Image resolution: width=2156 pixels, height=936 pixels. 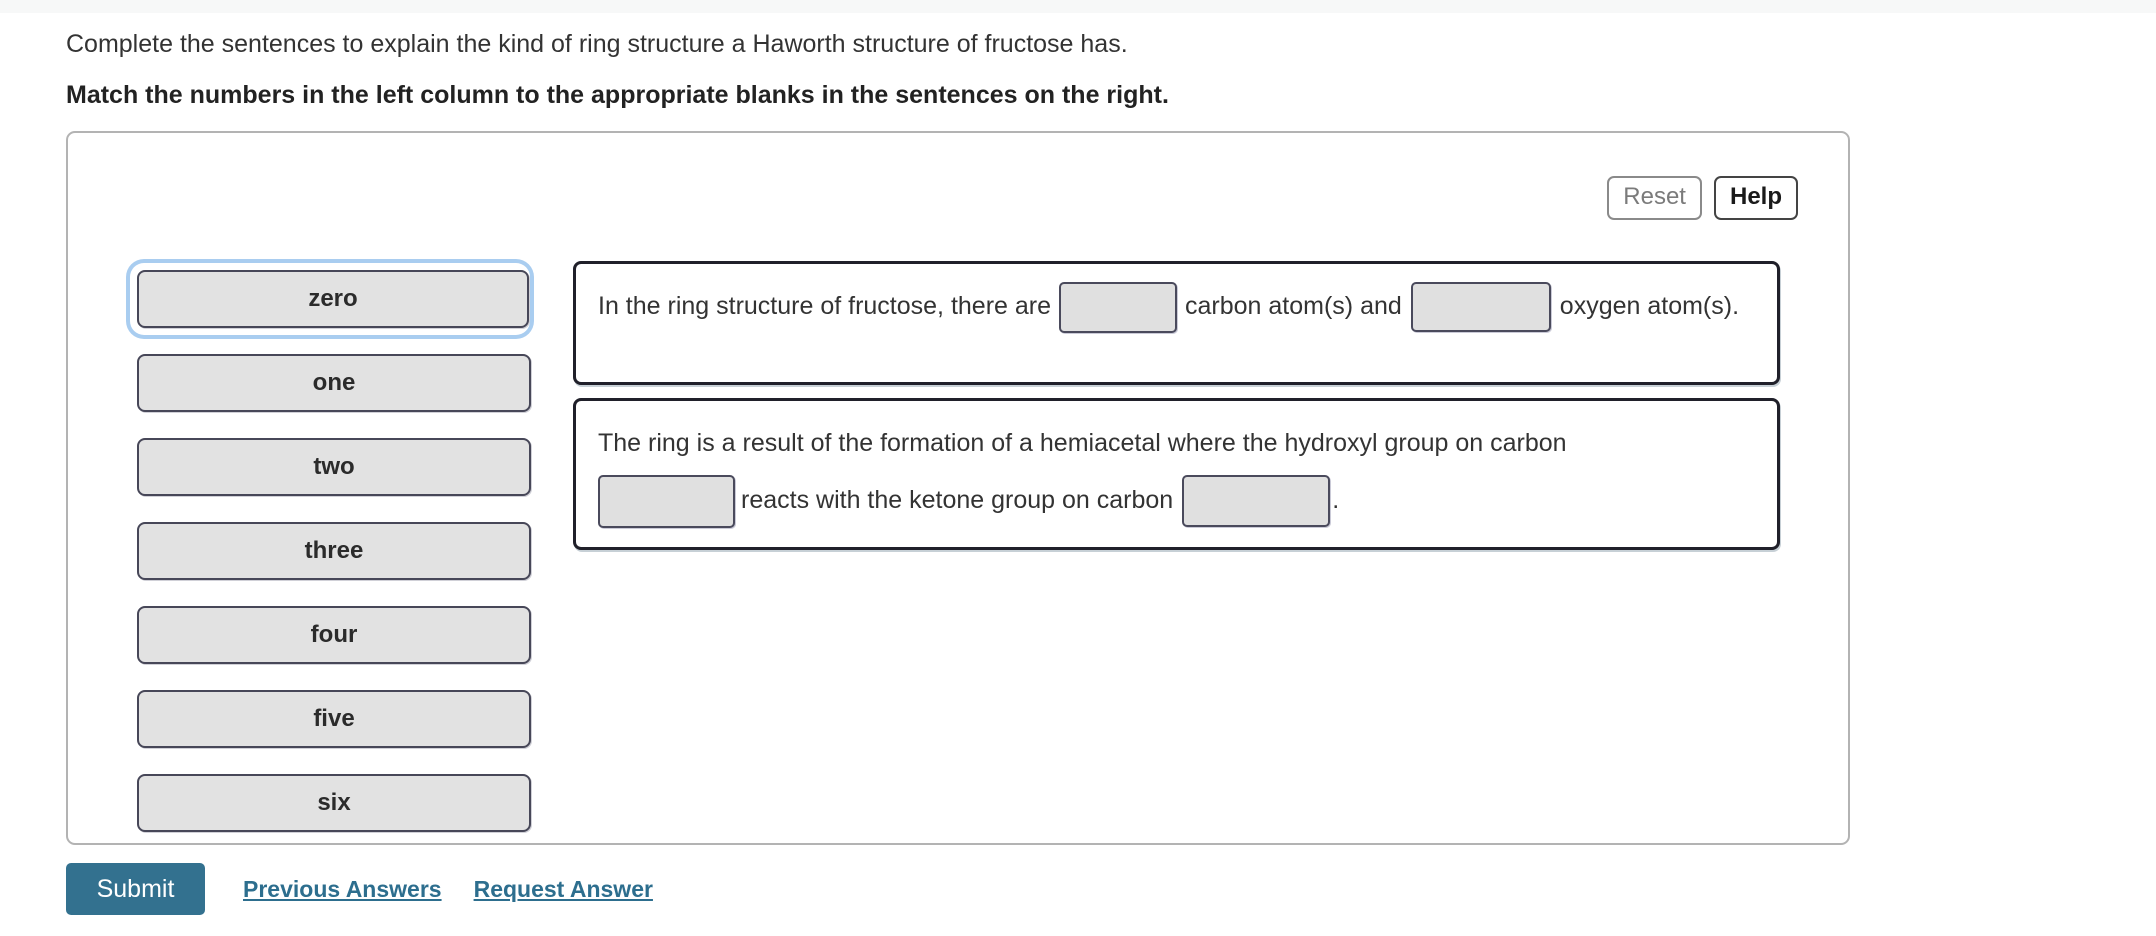 I want to click on drop-blank-carbon-count, so click(x=1118, y=307).